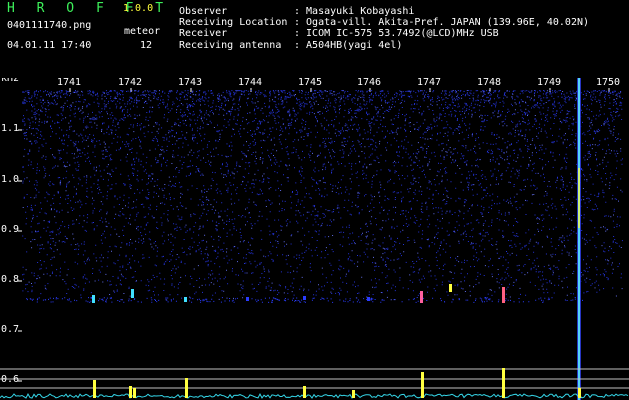 The width and height of the screenshot is (629, 400). Describe the element at coordinates (10, 229) in the screenshot. I see `freq-tick-label: 0.9` at that location.